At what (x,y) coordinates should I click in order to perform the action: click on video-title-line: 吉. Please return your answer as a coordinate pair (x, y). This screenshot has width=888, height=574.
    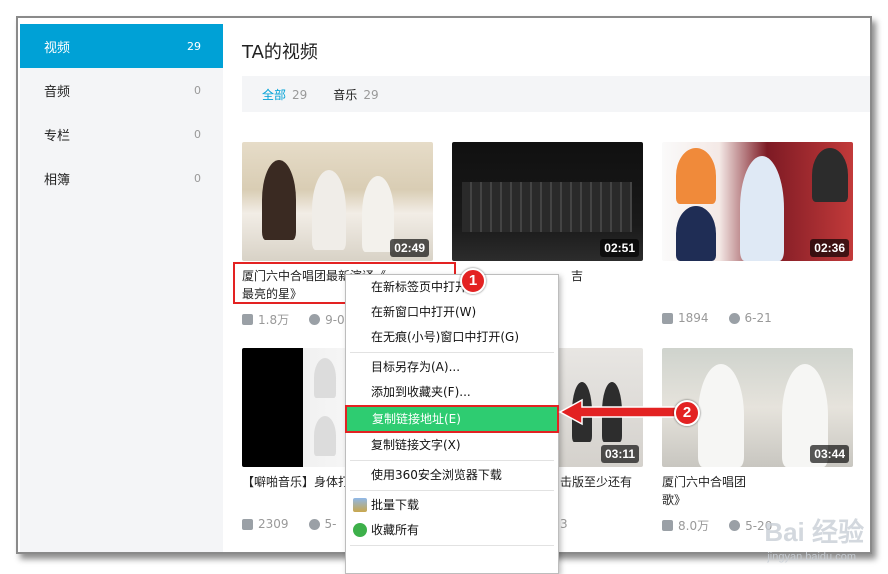
    Looking at the image, I should click on (576, 276).